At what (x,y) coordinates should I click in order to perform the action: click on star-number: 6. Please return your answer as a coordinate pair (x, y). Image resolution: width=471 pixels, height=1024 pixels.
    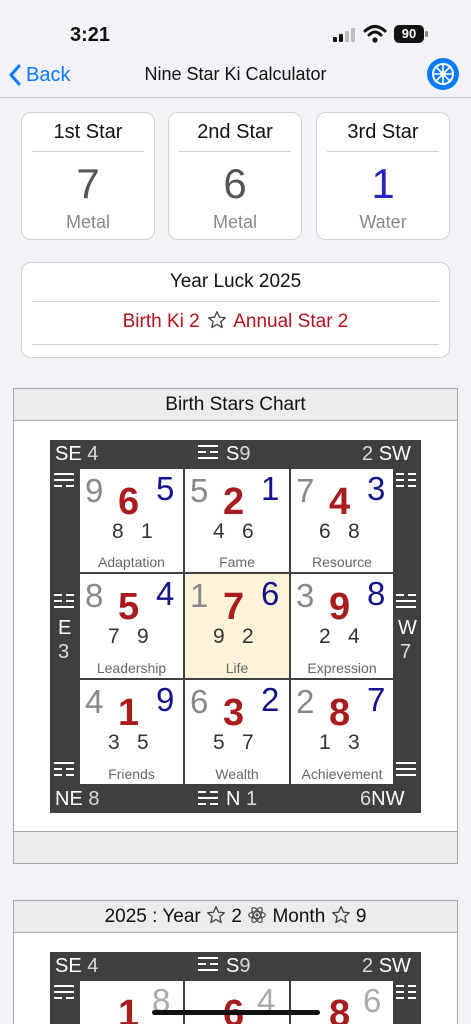
    Looking at the image, I should click on (235, 183).